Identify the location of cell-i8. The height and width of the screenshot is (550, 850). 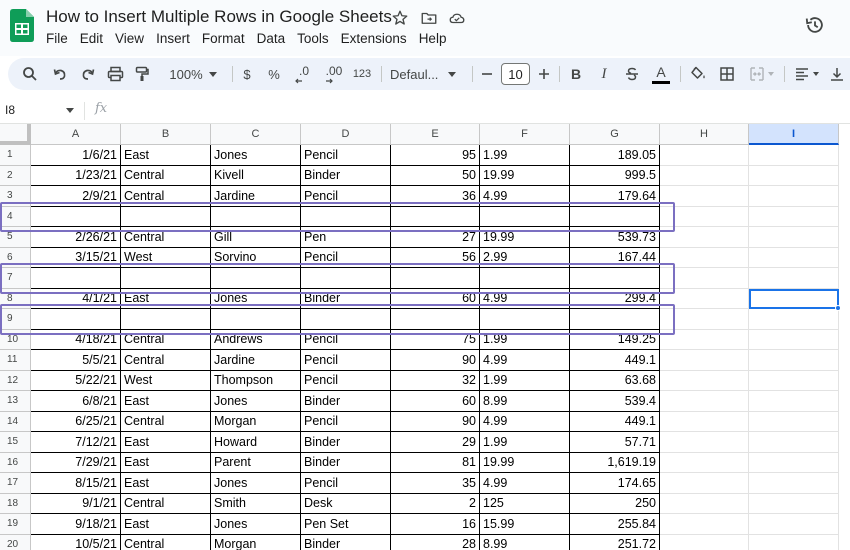
(794, 298).